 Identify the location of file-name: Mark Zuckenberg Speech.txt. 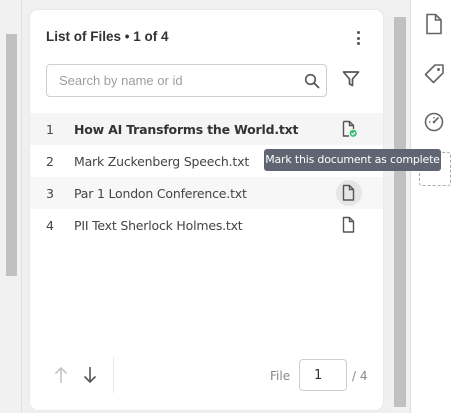
(162, 161).